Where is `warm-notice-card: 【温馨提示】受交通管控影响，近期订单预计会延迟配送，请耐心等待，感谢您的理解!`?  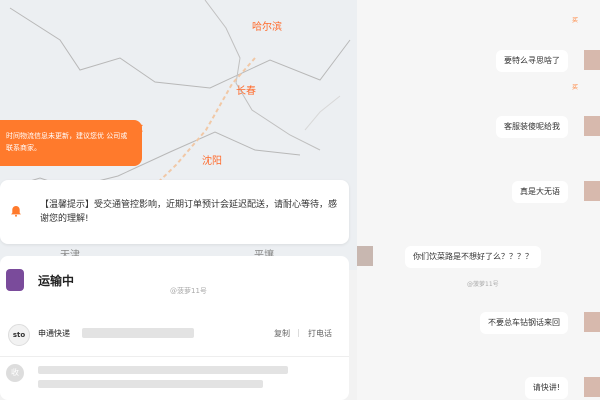
warm-notice-card: 【温馨提示】受交通管控影响，近期订单预计会延迟配送，请耐心等待，感谢您的理解! is located at coordinates (174, 212).